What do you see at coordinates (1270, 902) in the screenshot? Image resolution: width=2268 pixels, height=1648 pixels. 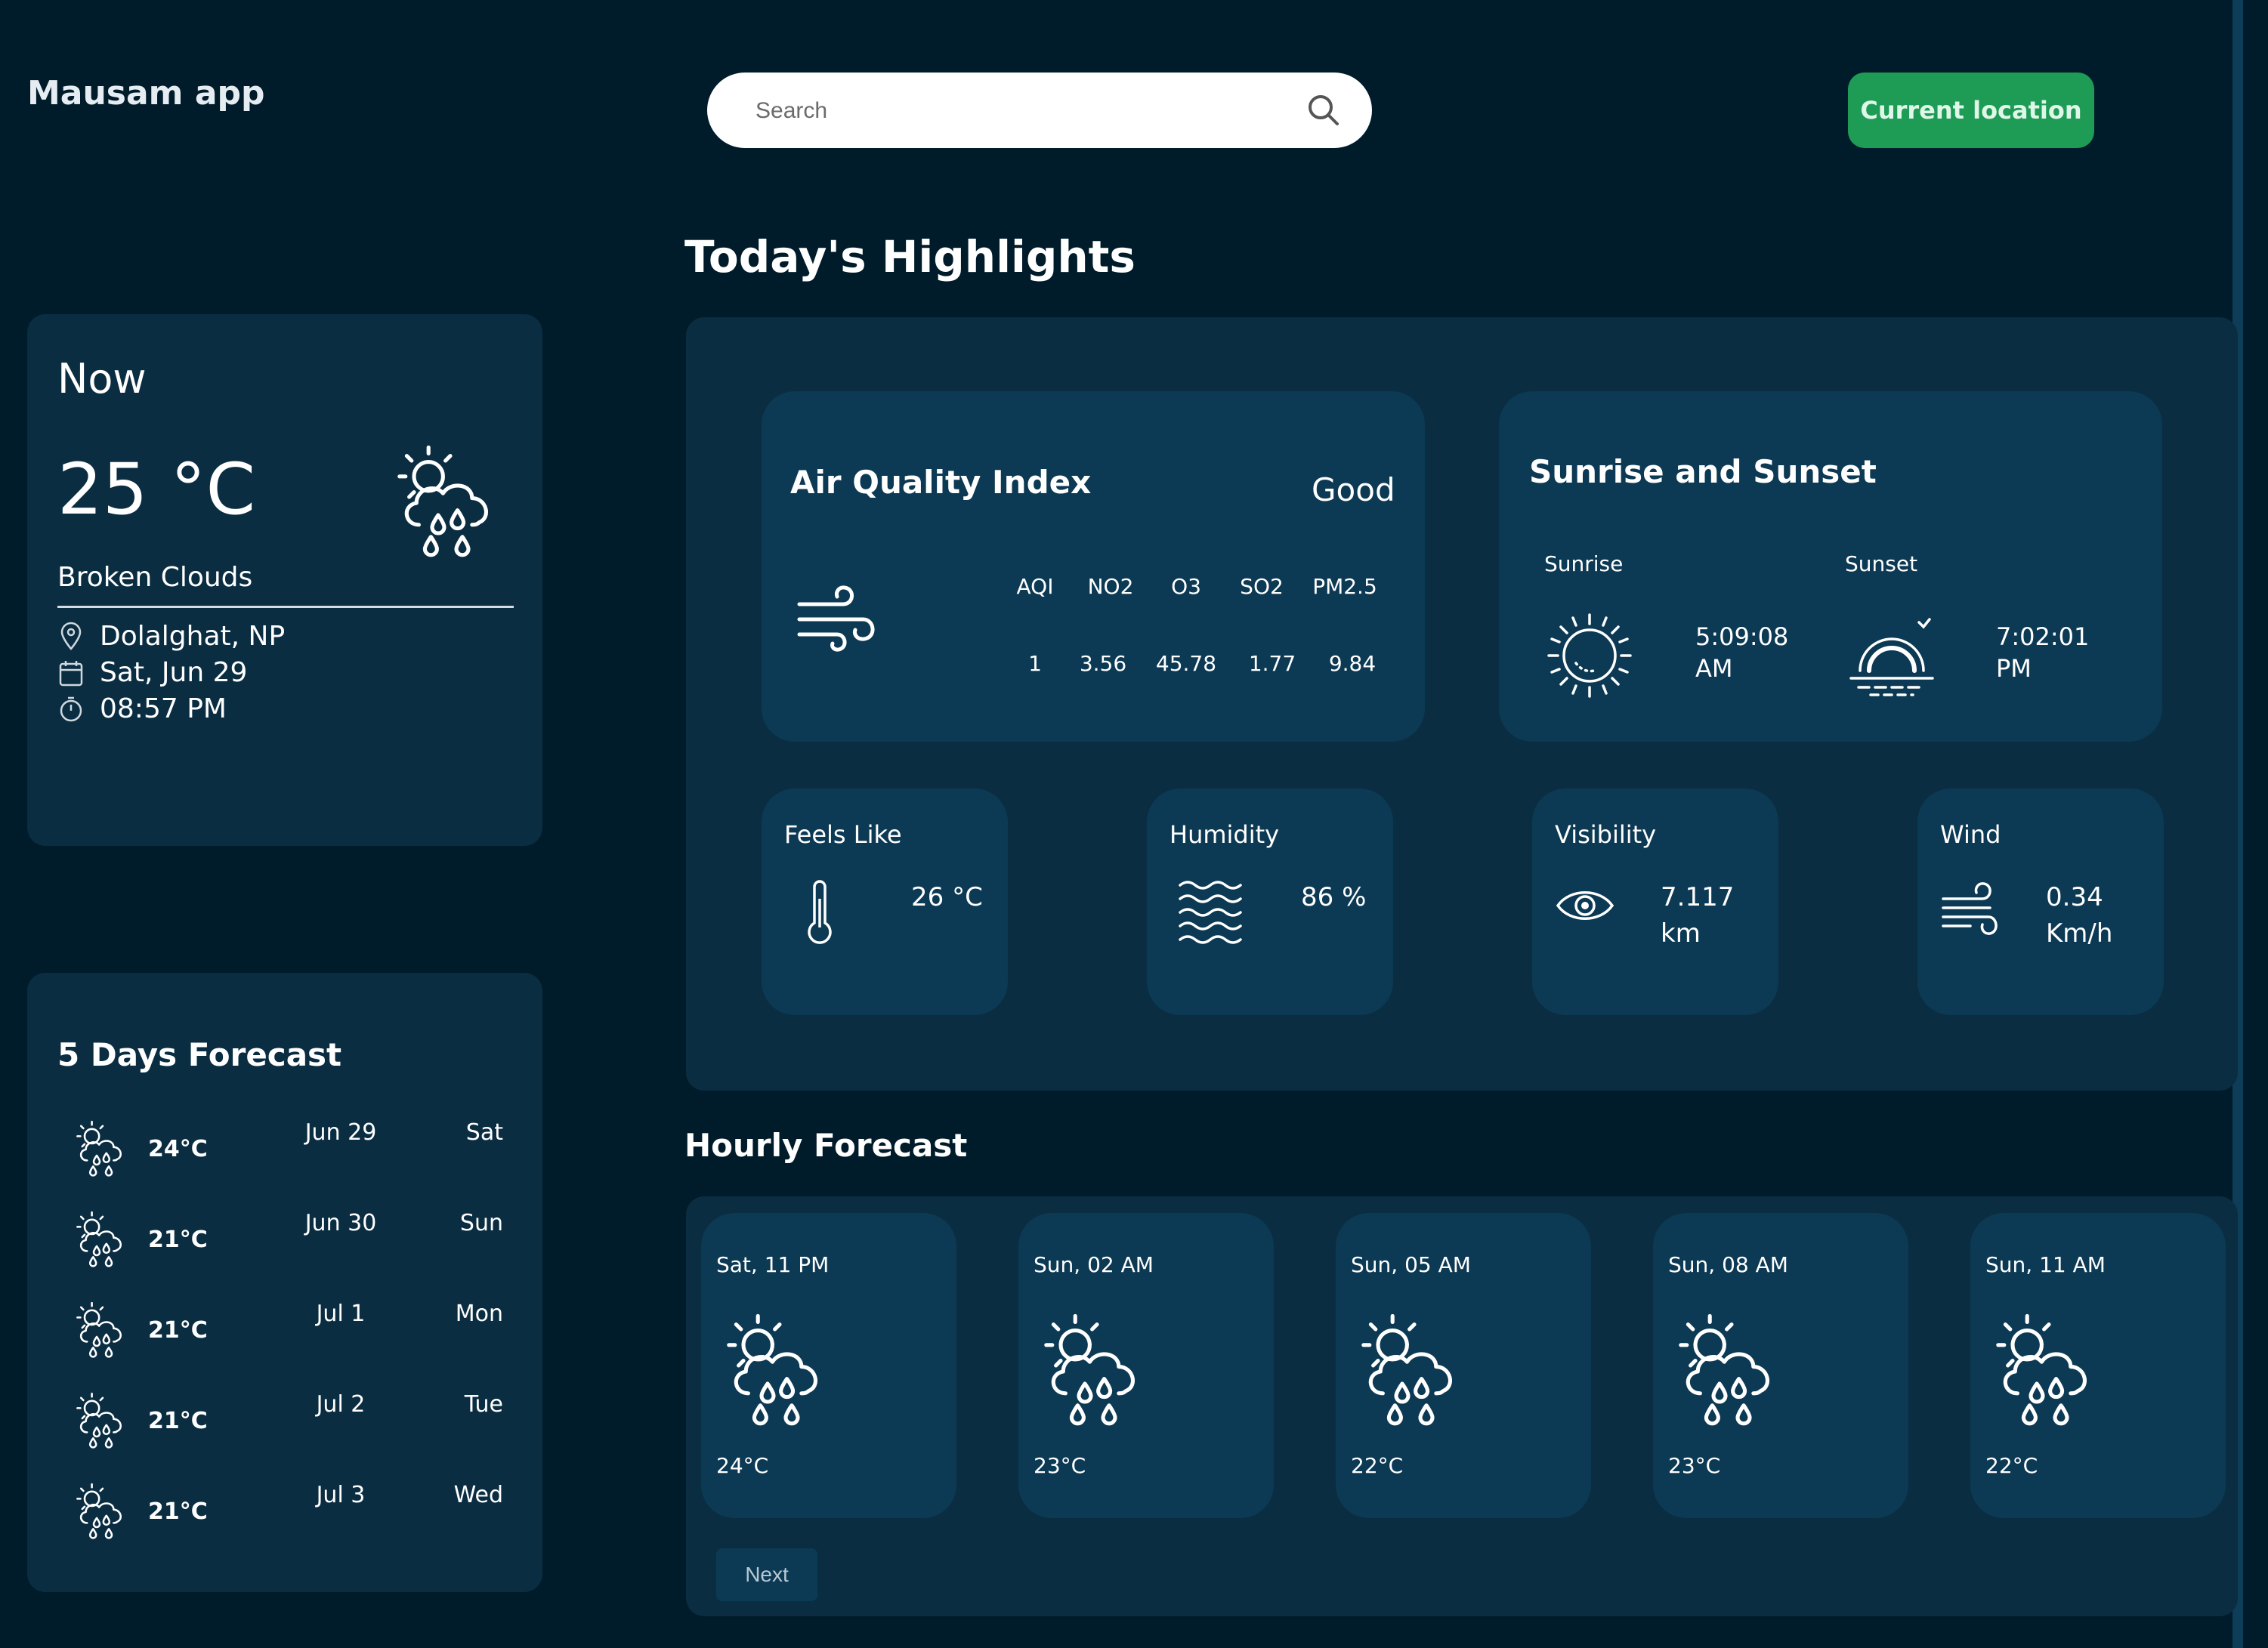 I see `humidity-card: Humidity 86 %` at bounding box center [1270, 902].